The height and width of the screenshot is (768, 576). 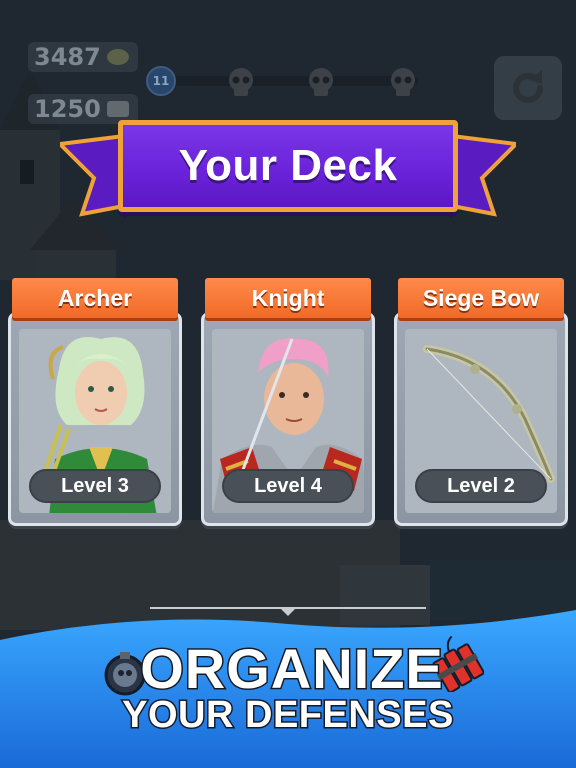 I want to click on card-siege-bow: Level 2 Siege Bow, so click(x=481, y=402).